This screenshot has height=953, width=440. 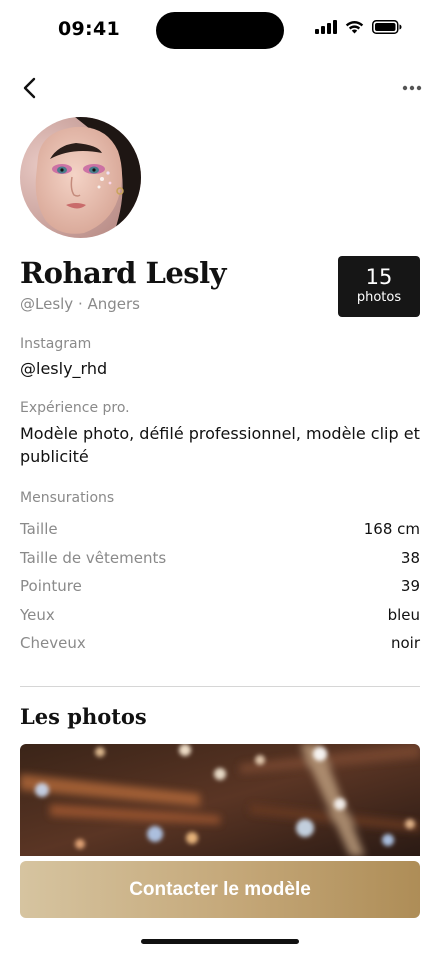 I want to click on more-options-button, so click(x=412, y=88).